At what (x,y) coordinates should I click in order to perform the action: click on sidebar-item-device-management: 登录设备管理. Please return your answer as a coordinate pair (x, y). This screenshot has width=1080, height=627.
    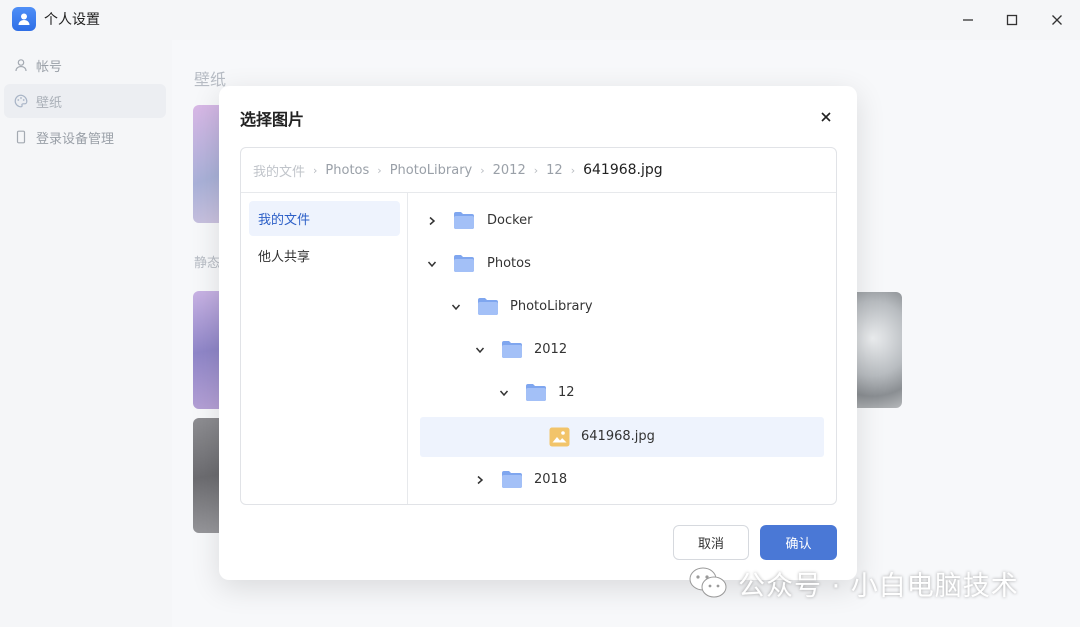
    Looking at the image, I should click on (85, 137).